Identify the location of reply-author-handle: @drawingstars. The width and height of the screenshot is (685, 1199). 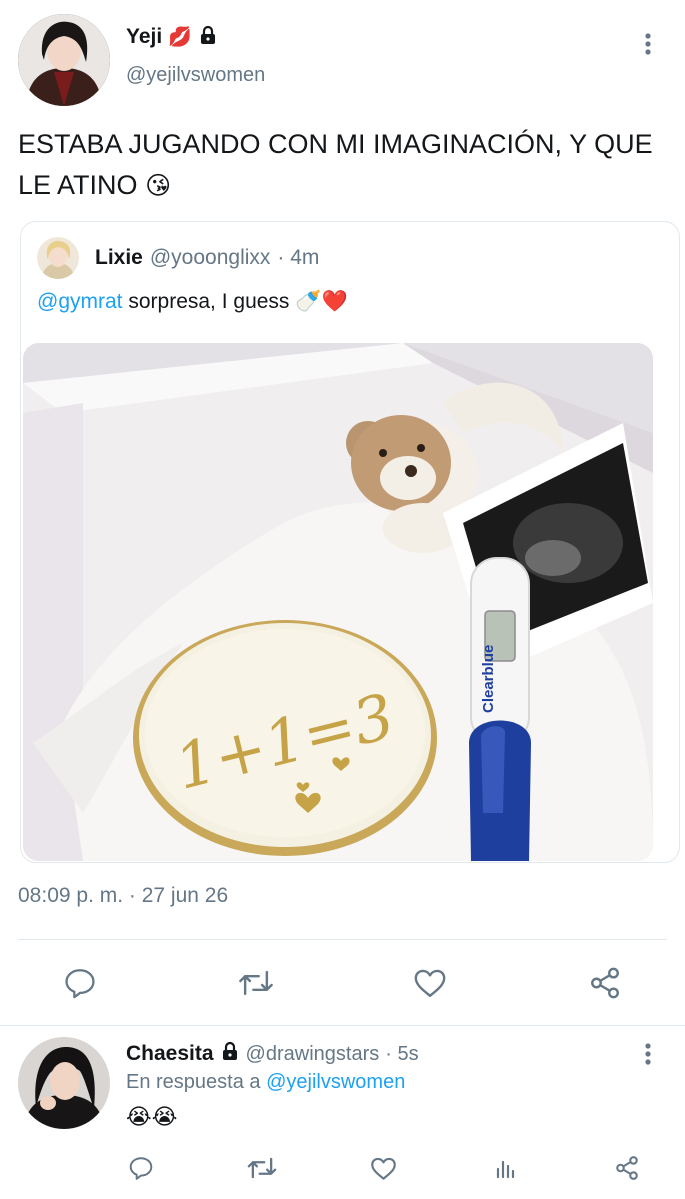
(313, 1054).